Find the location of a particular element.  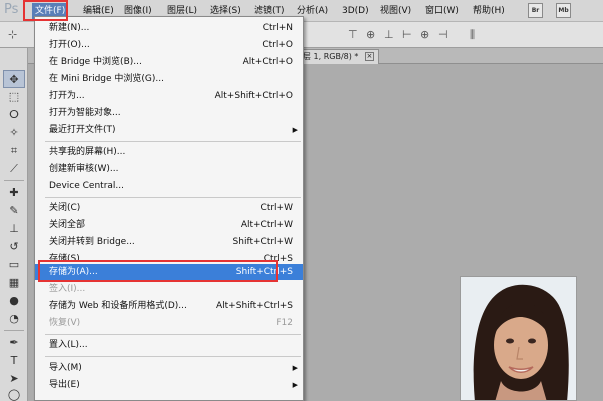

file-menu-callout is located at coordinates (45, 10).